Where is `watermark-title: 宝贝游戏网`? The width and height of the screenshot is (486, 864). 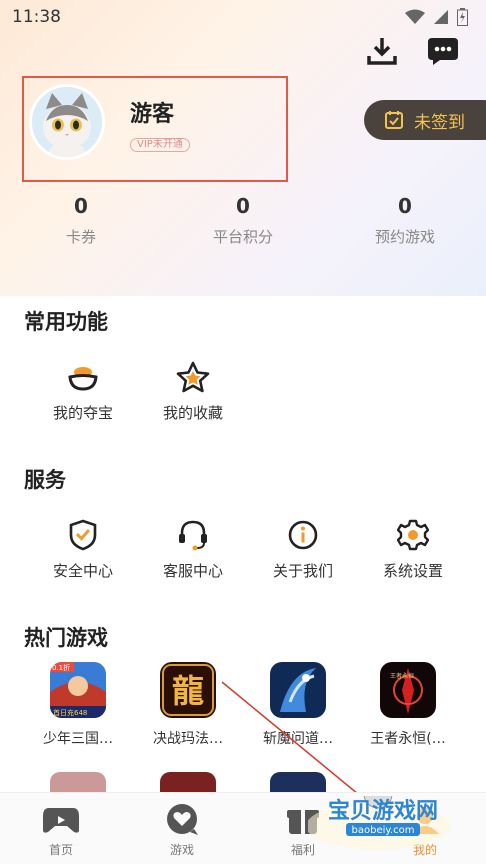 watermark-title: 宝贝游戏网 is located at coordinates (383, 811).